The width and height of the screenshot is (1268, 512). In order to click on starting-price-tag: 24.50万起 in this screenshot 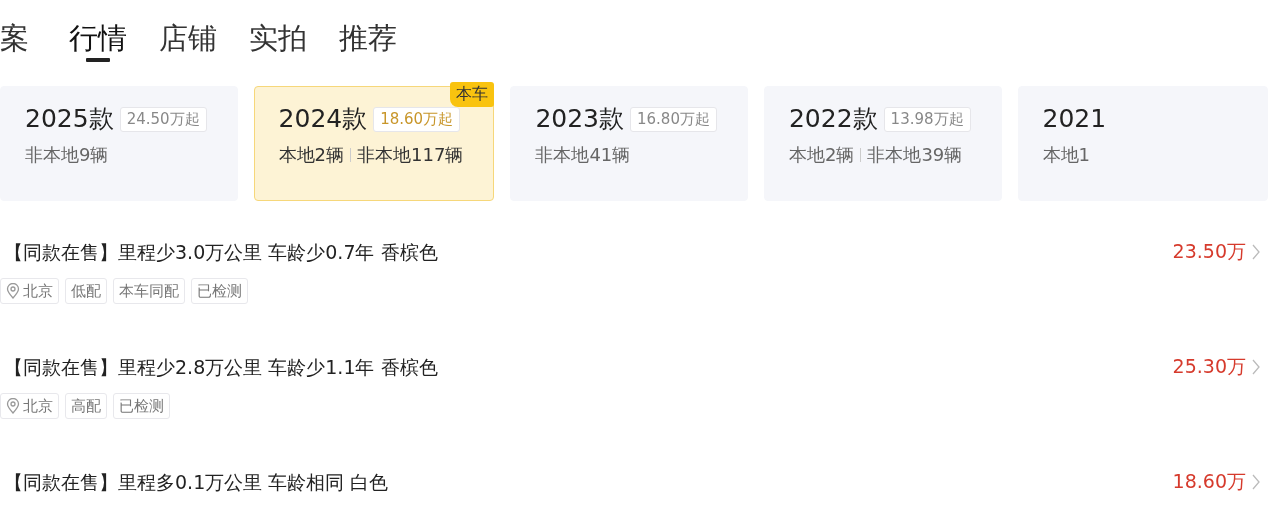, I will do `click(163, 119)`.